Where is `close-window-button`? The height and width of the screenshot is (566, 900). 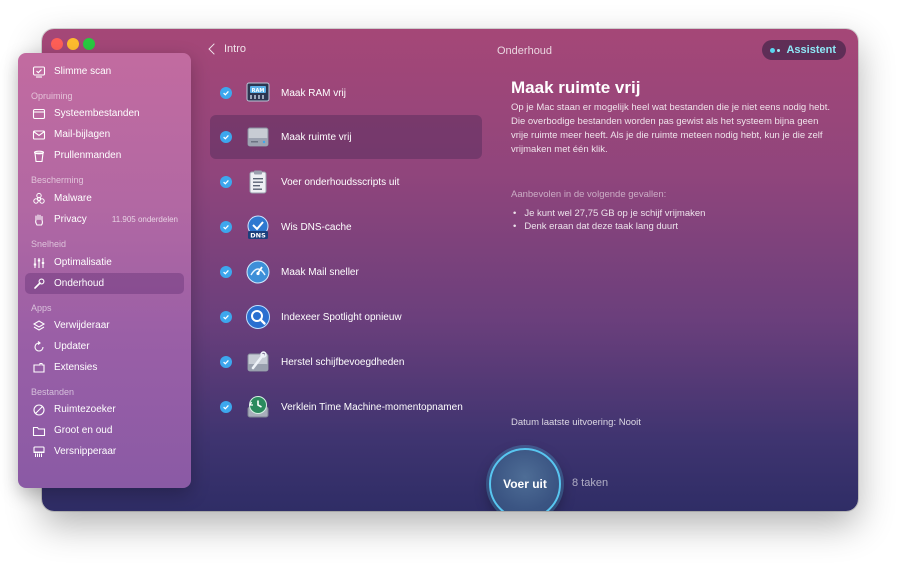 close-window-button is located at coordinates (57, 44).